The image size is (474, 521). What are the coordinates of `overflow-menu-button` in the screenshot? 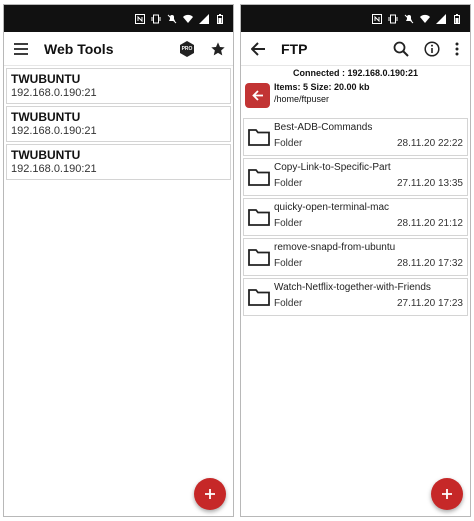 It's located at (457, 49).